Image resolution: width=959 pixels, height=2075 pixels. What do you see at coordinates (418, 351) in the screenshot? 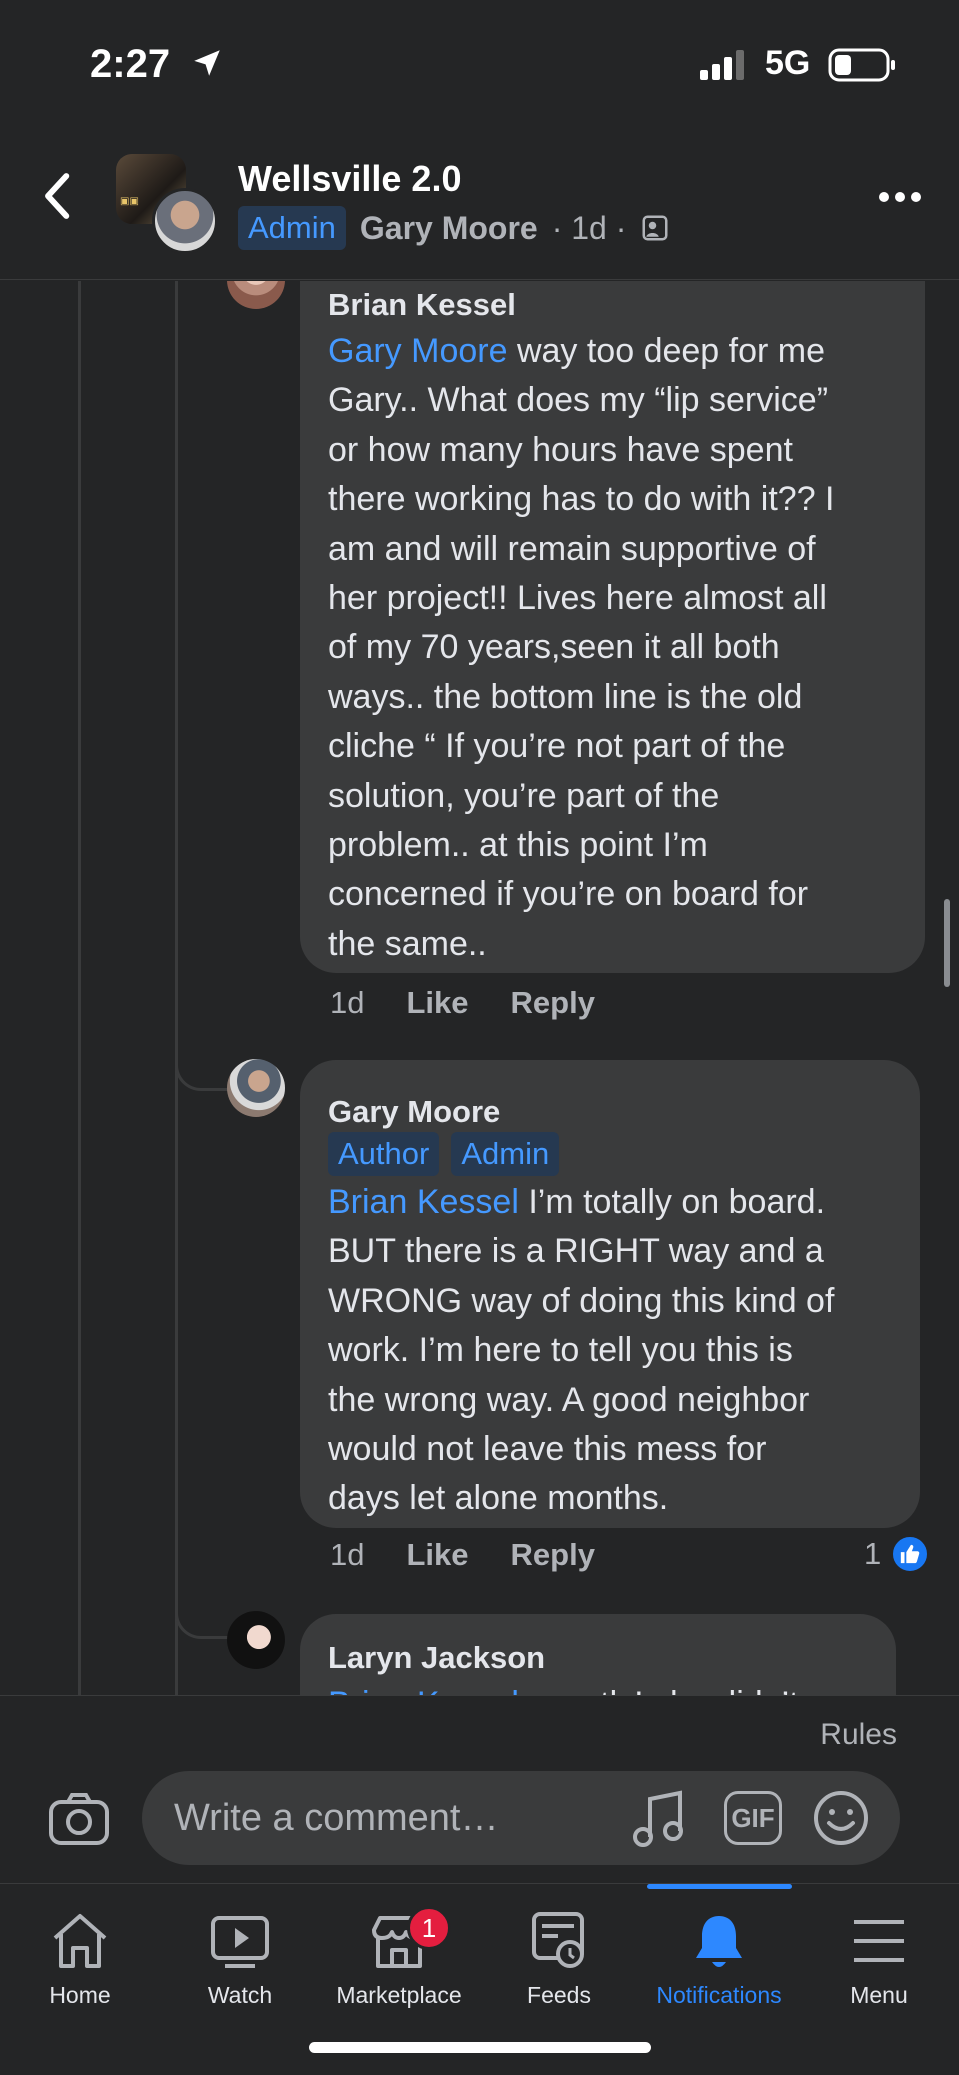
I see `mention-link: Gary Moore` at bounding box center [418, 351].